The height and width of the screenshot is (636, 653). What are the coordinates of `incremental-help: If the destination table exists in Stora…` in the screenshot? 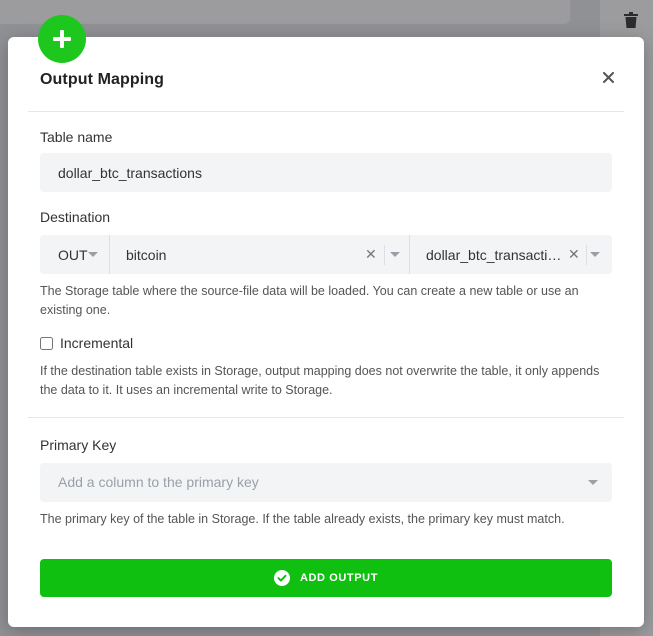 It's located at (320, 380).